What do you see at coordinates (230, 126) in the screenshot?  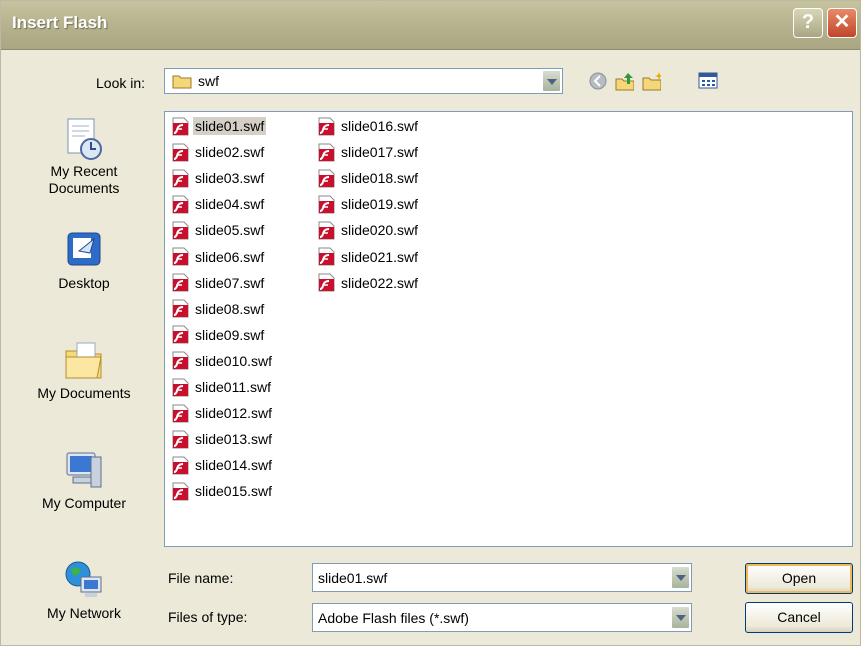 I see `file-name: slide01.swf` at bounding box center [230, 126].